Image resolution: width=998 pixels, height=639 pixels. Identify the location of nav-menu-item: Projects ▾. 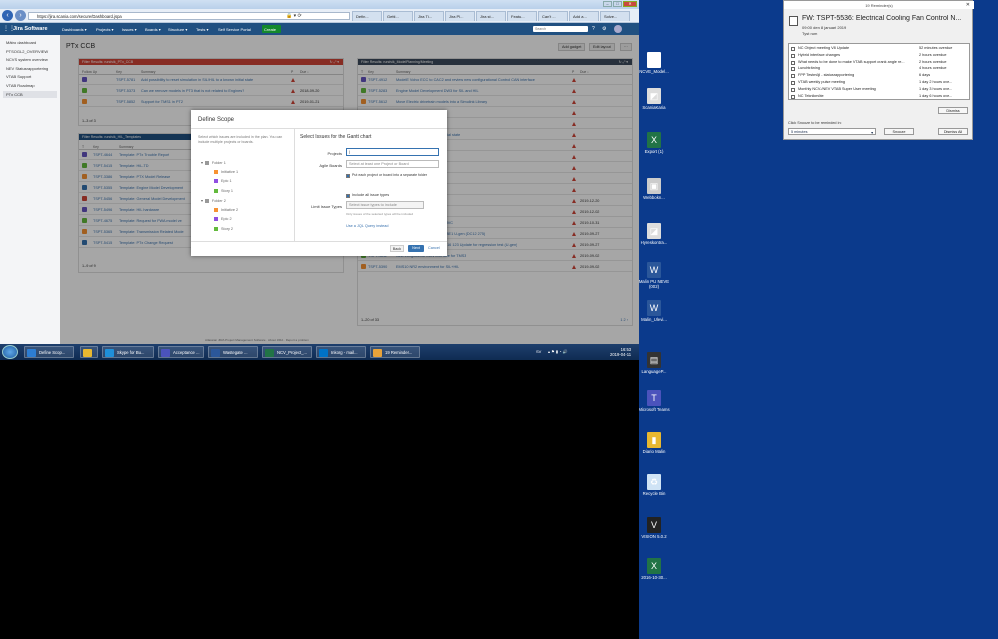
(105, 29).